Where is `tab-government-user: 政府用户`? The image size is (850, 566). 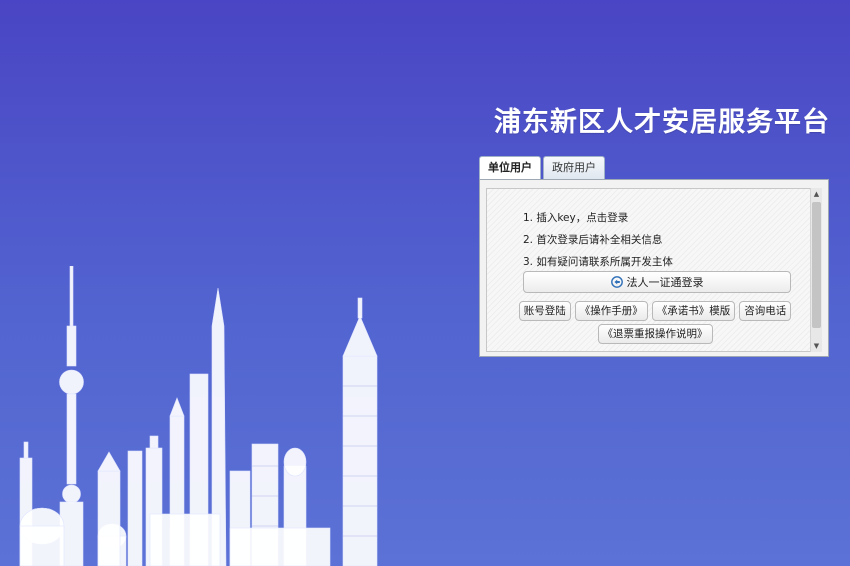
tab-government-user: 政府用户 is located at coordinates (574, 167).